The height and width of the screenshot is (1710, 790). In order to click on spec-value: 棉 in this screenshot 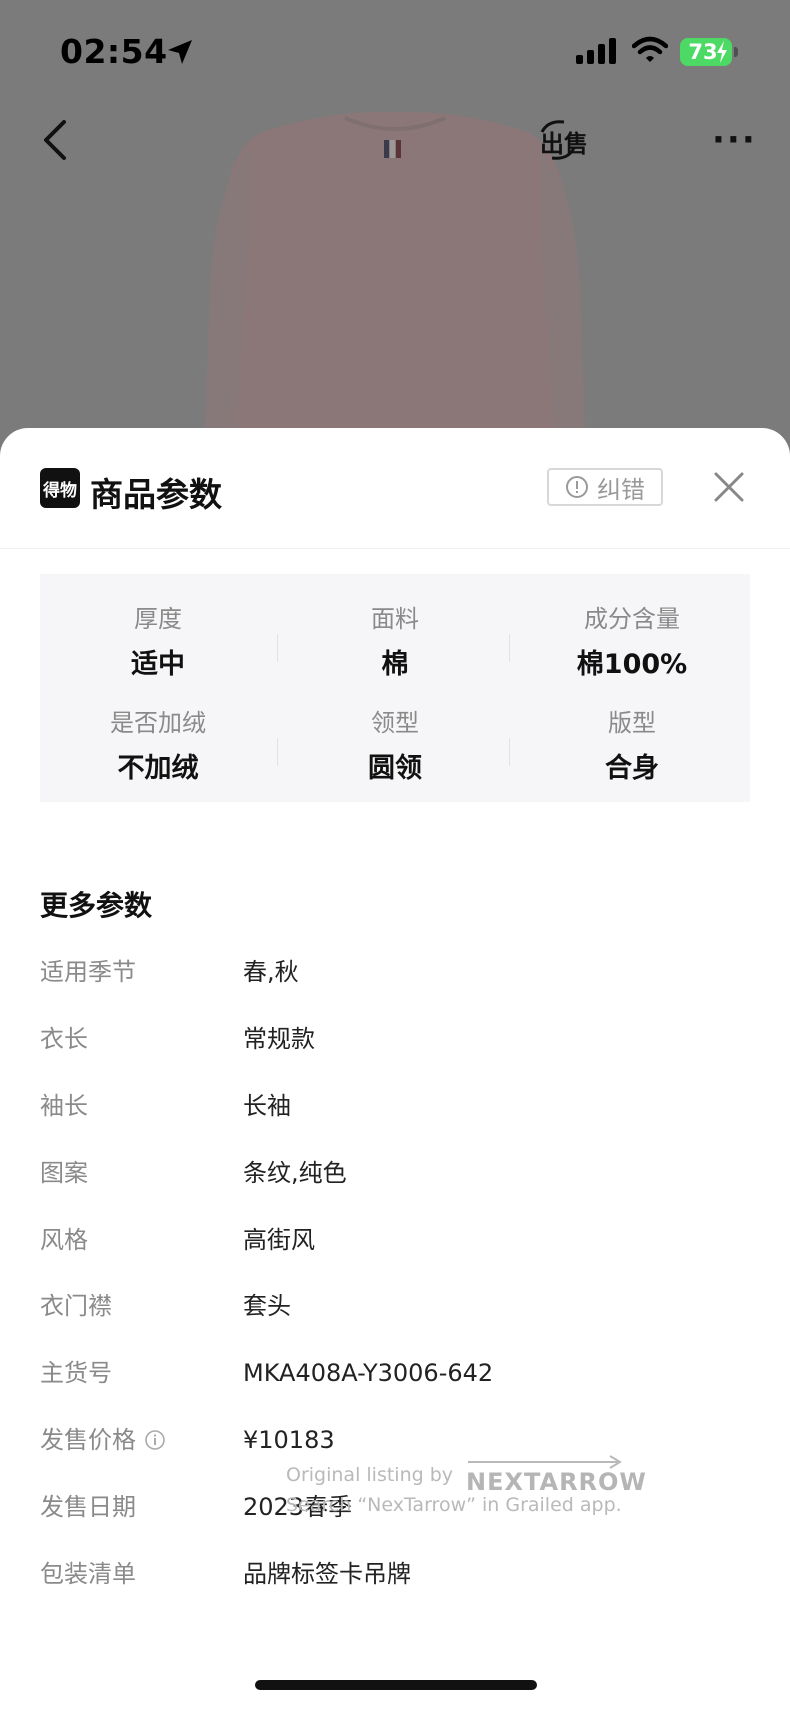, I will do `click(395, 664)`.